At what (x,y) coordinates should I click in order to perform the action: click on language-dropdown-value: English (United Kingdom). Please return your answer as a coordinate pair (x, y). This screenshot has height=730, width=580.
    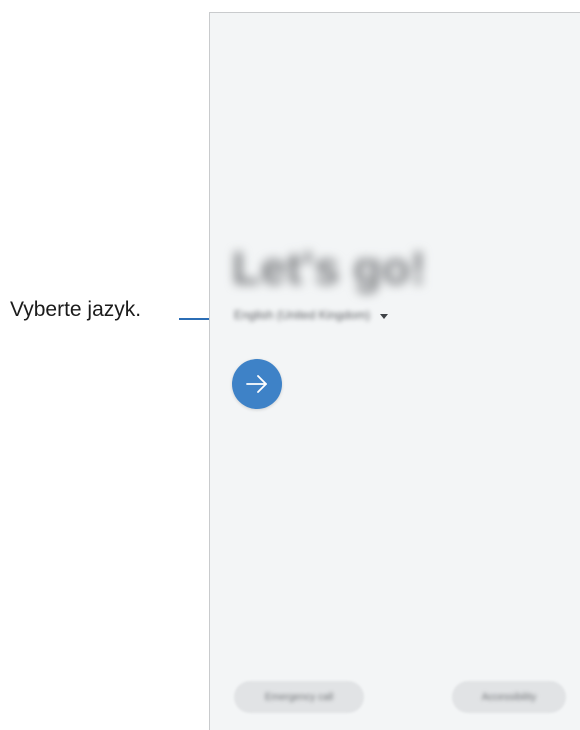
    Looking at the image, I should click on (302, 315).